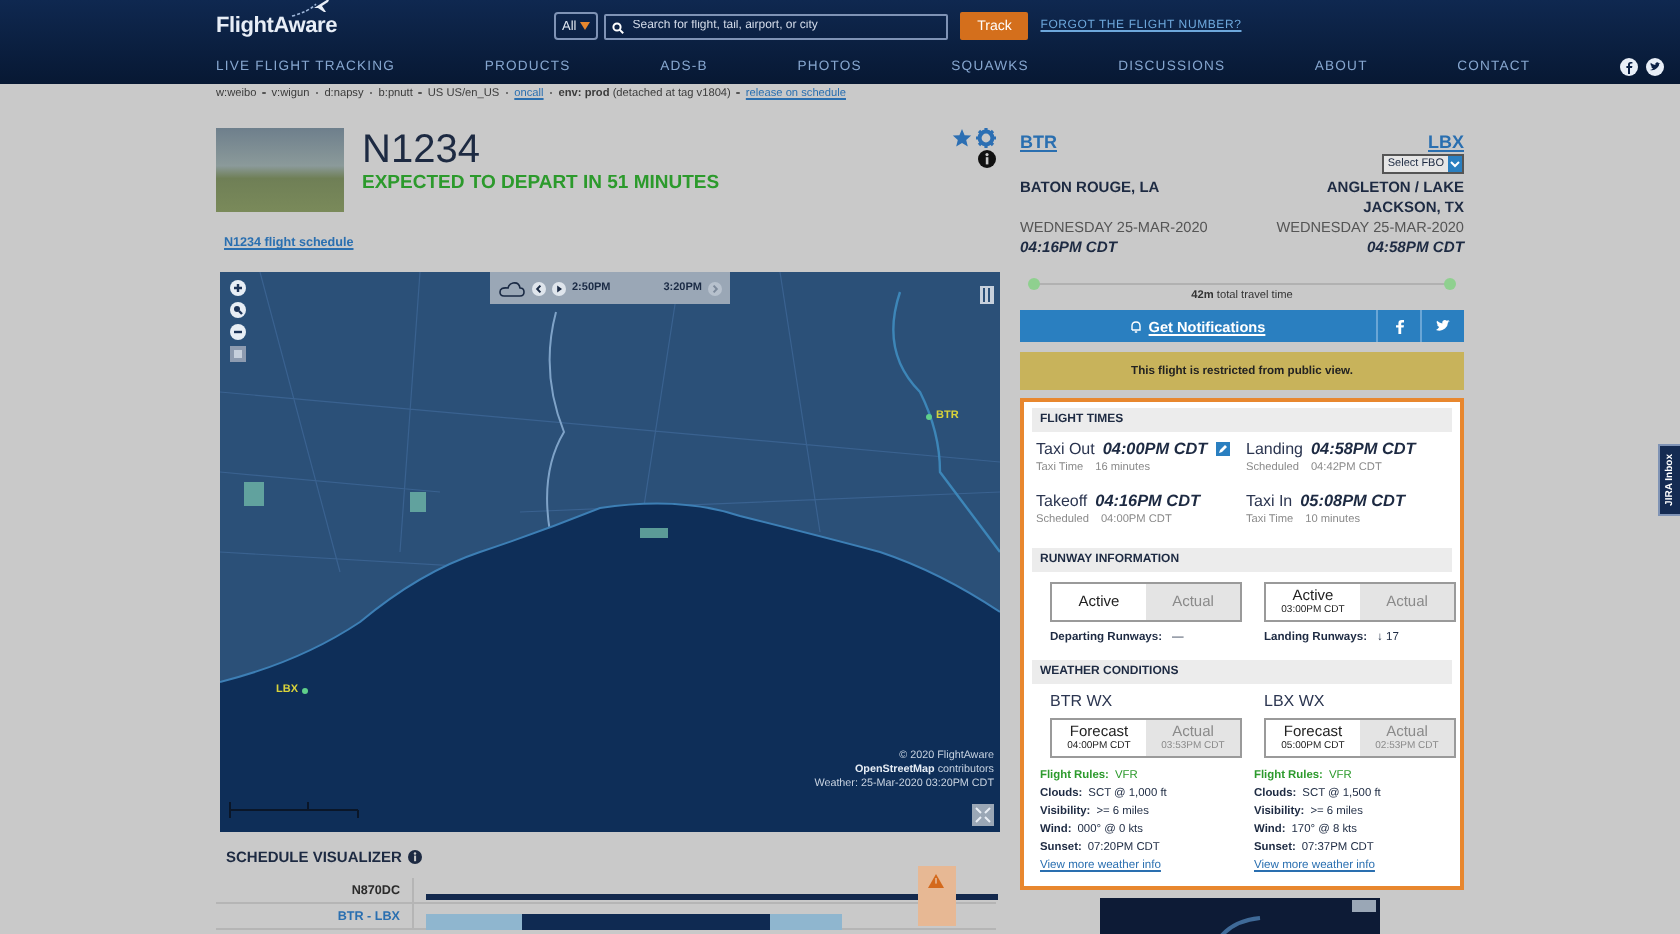  What do you see at coordinates (294, 810) in the screenshot?
I see `map-scale-bar` at bounding box center [294, 810].